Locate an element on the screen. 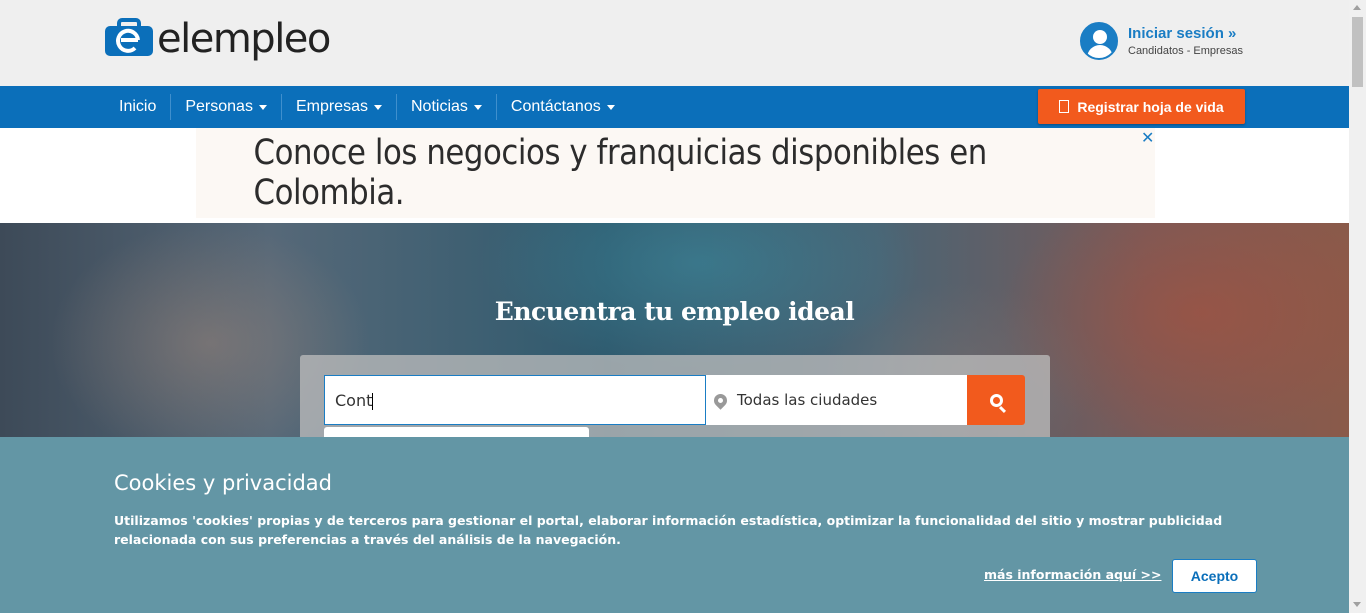 The image size is (1366, 613). close-icon: ✕ is located at coordinates (1147, 138).